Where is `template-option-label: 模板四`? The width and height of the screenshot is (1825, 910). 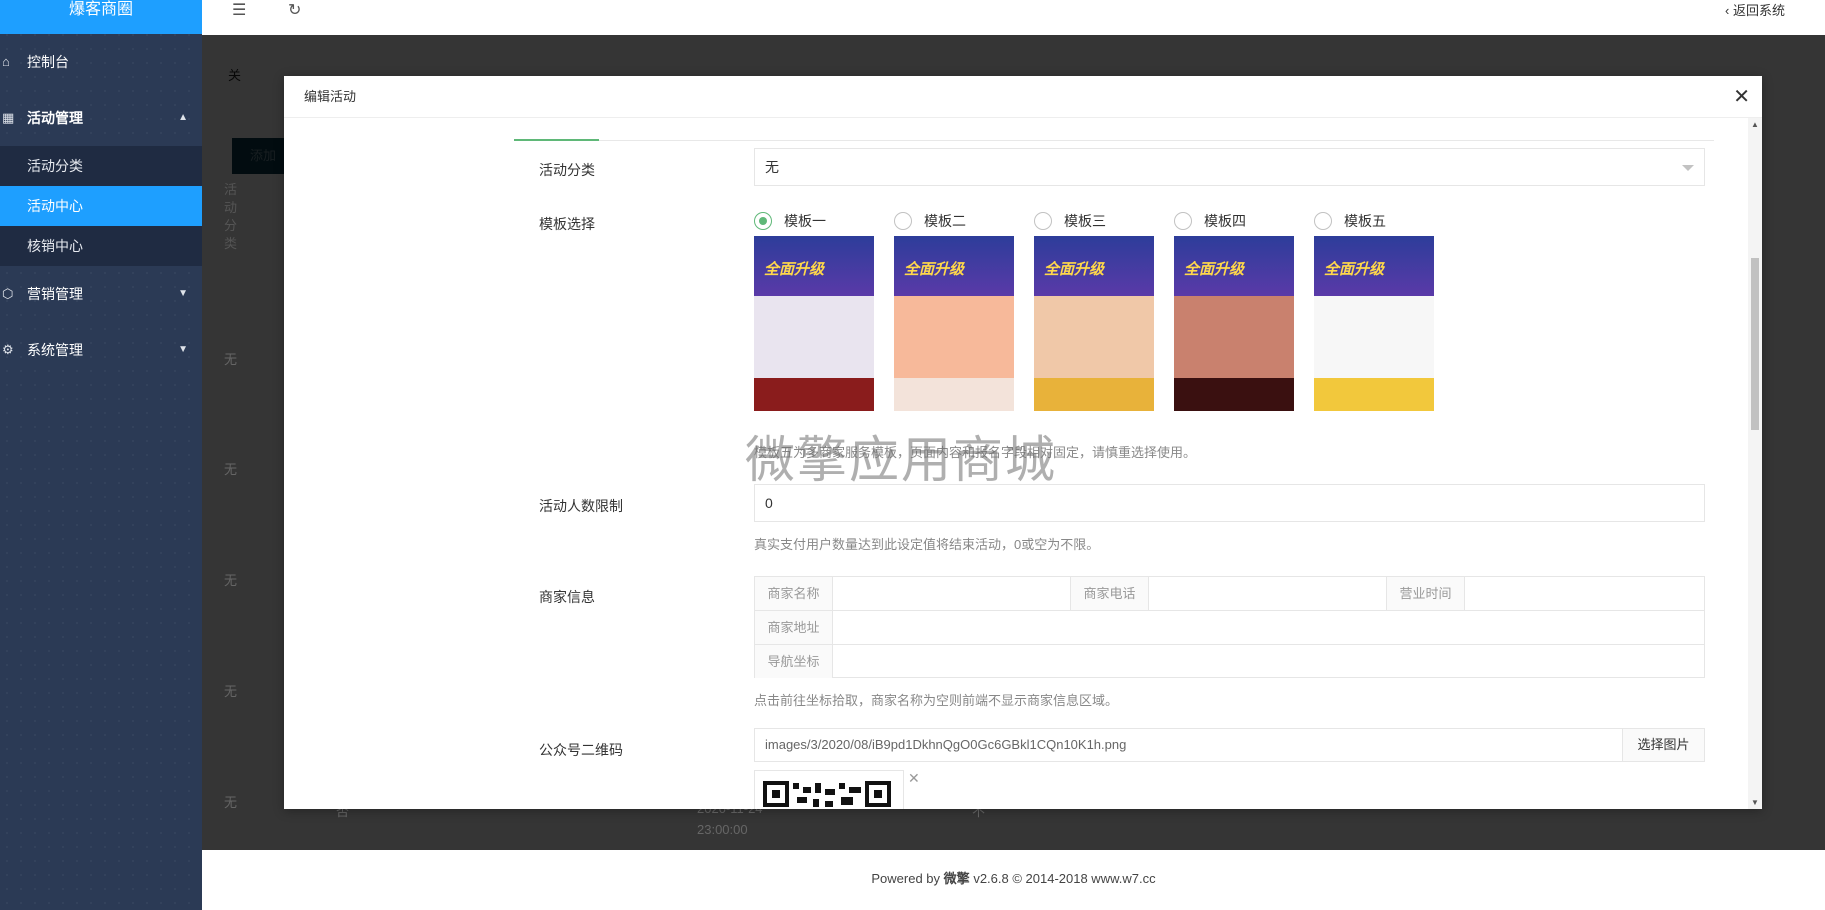 template-option-label: 模板四 is located at coordinates (1225, 221).